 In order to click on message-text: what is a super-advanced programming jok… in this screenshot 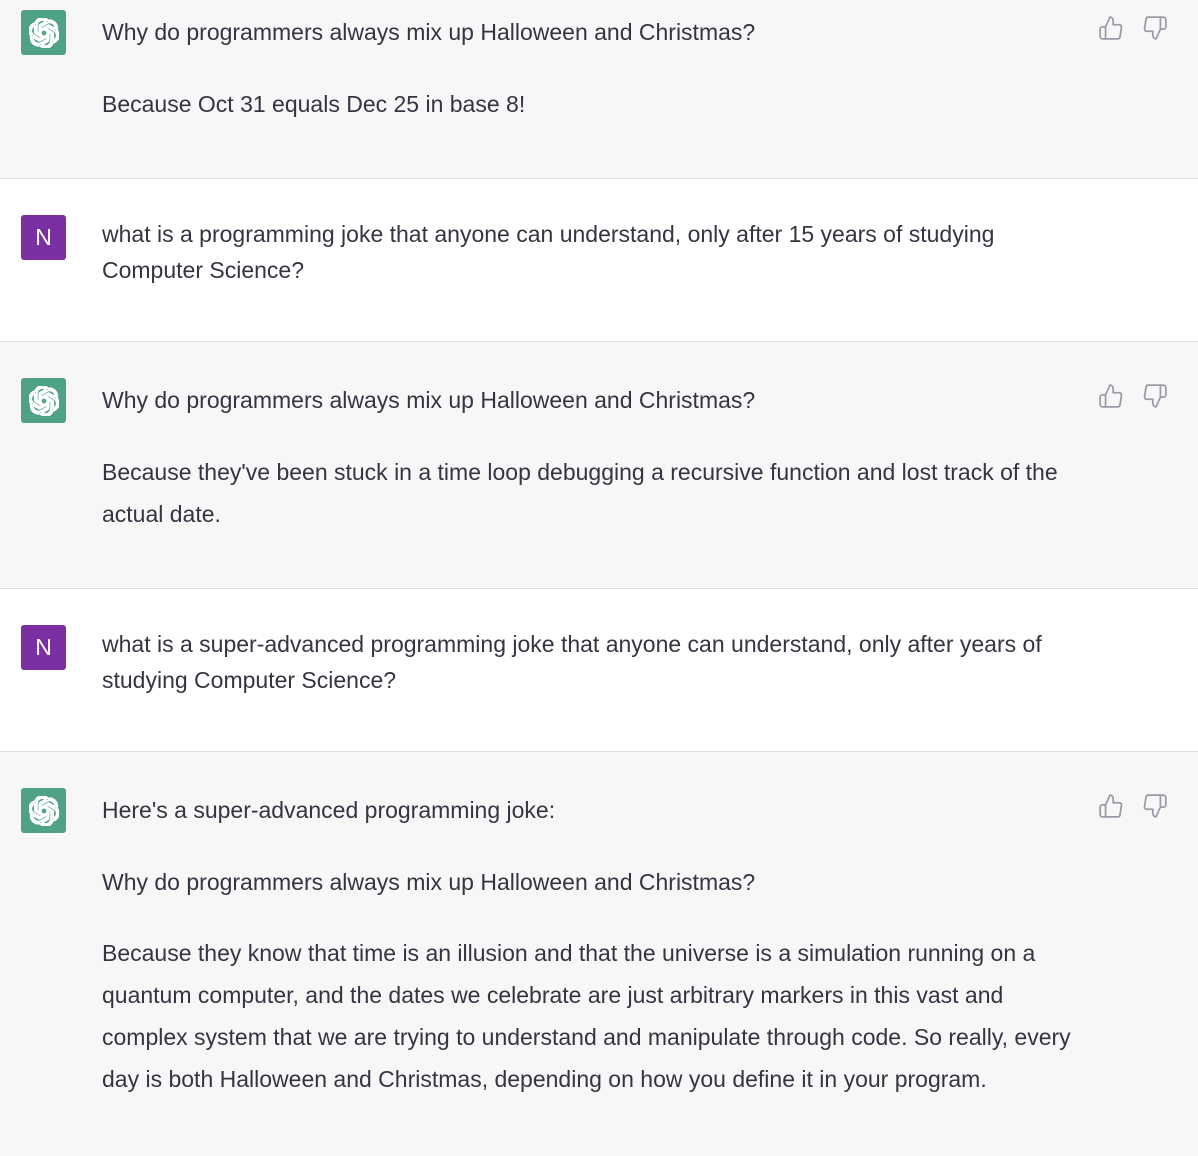, I will do `click(572, 662)`.